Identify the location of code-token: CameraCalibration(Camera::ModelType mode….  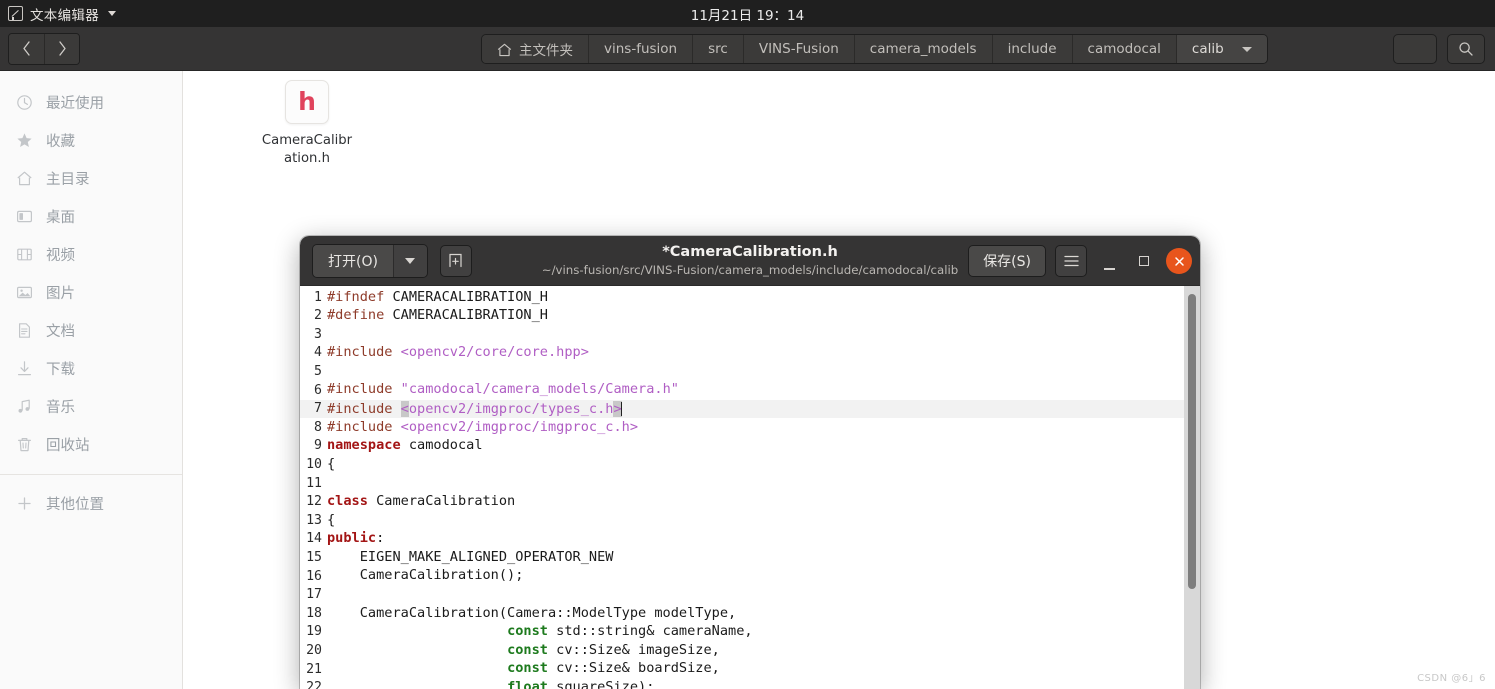
(532, 612).